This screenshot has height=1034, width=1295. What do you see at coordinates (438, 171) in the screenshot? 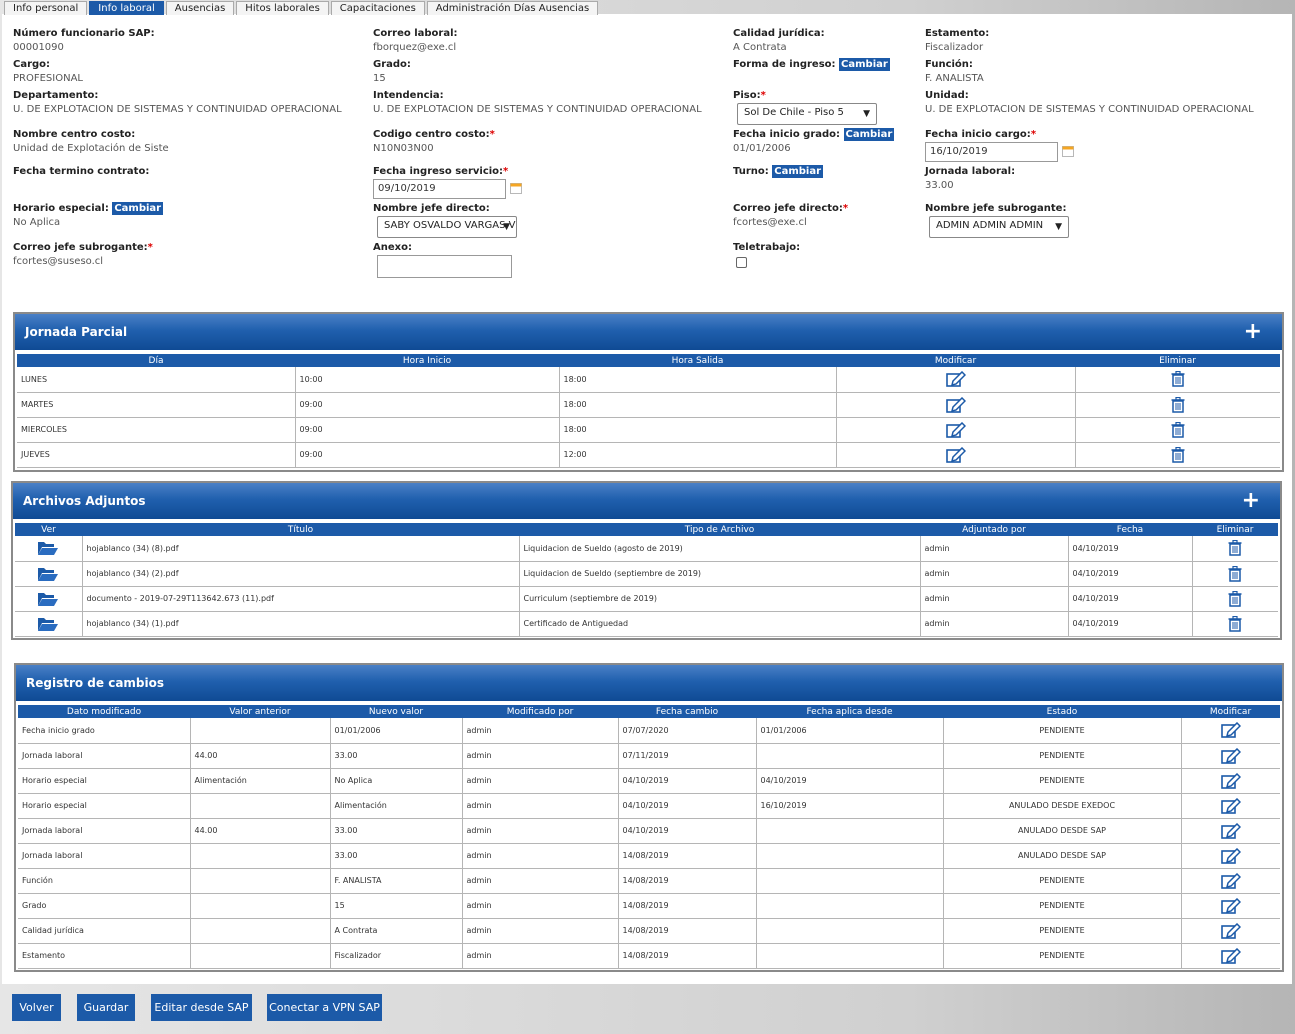
I see `fecha-ingreso-label: Fecha ingreso servicio:` at bounding box center [438, 171].